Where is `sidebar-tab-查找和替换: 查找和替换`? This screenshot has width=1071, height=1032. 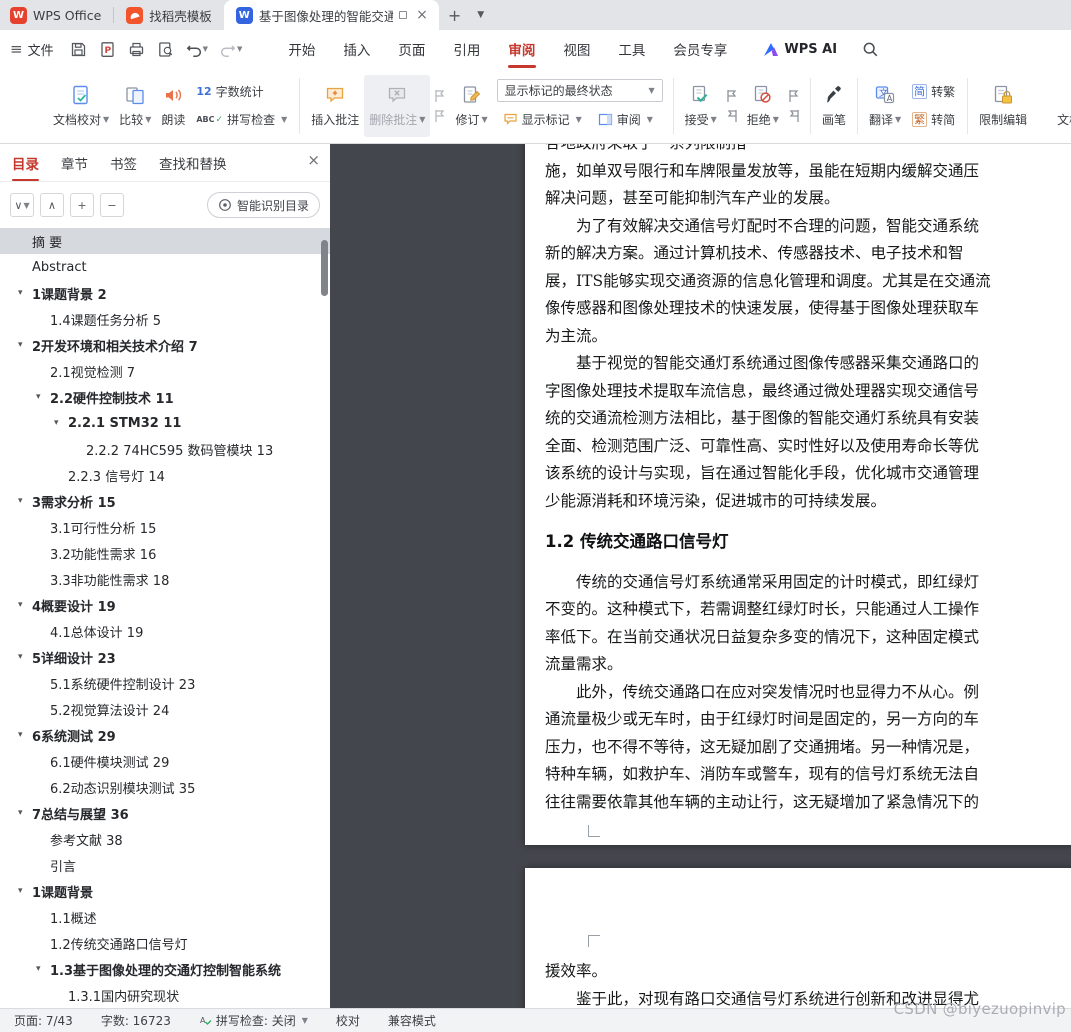 sidebar-tab-查找和替换: 查找和替换 is located at coordinates (193, 162).